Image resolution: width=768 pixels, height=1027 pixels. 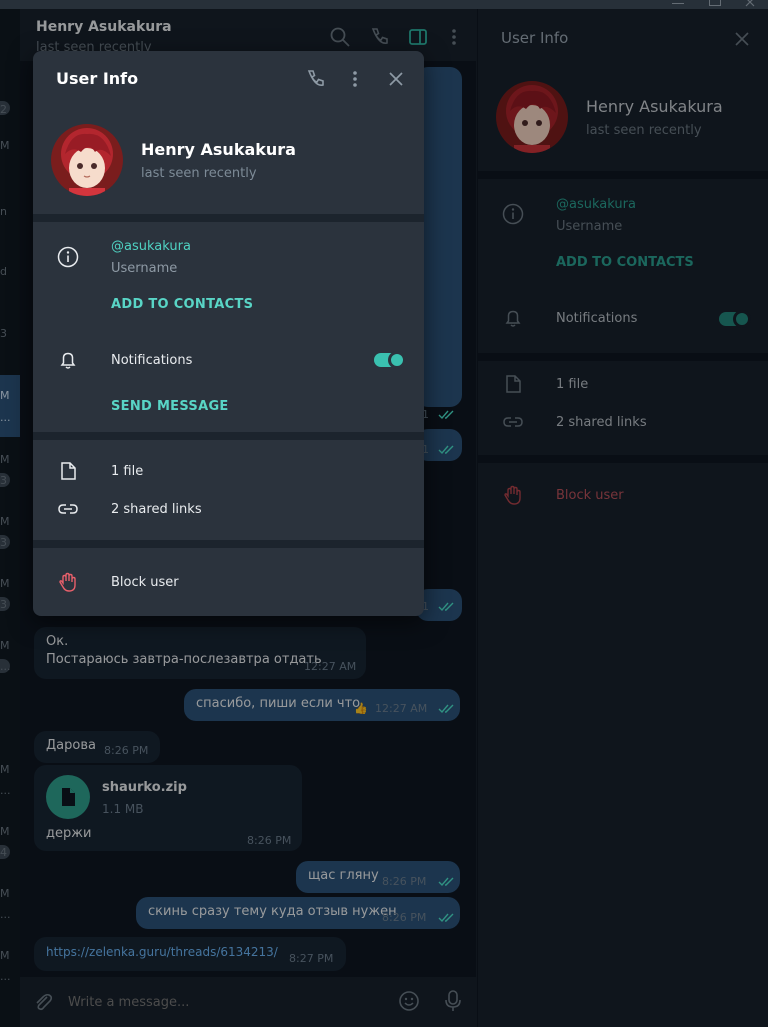 What do you see at coordinates (199, 173) in the screenshot?
I see `user-status: last seen recently` at bounding box center [199, 173].